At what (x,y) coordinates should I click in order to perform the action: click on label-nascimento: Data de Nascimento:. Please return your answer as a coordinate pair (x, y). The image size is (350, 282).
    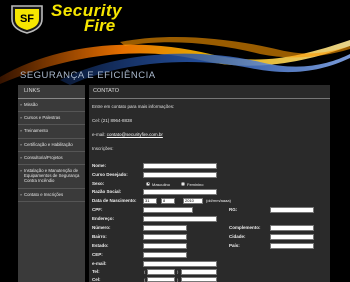
    Looking at the image, I should click on (114, 200).